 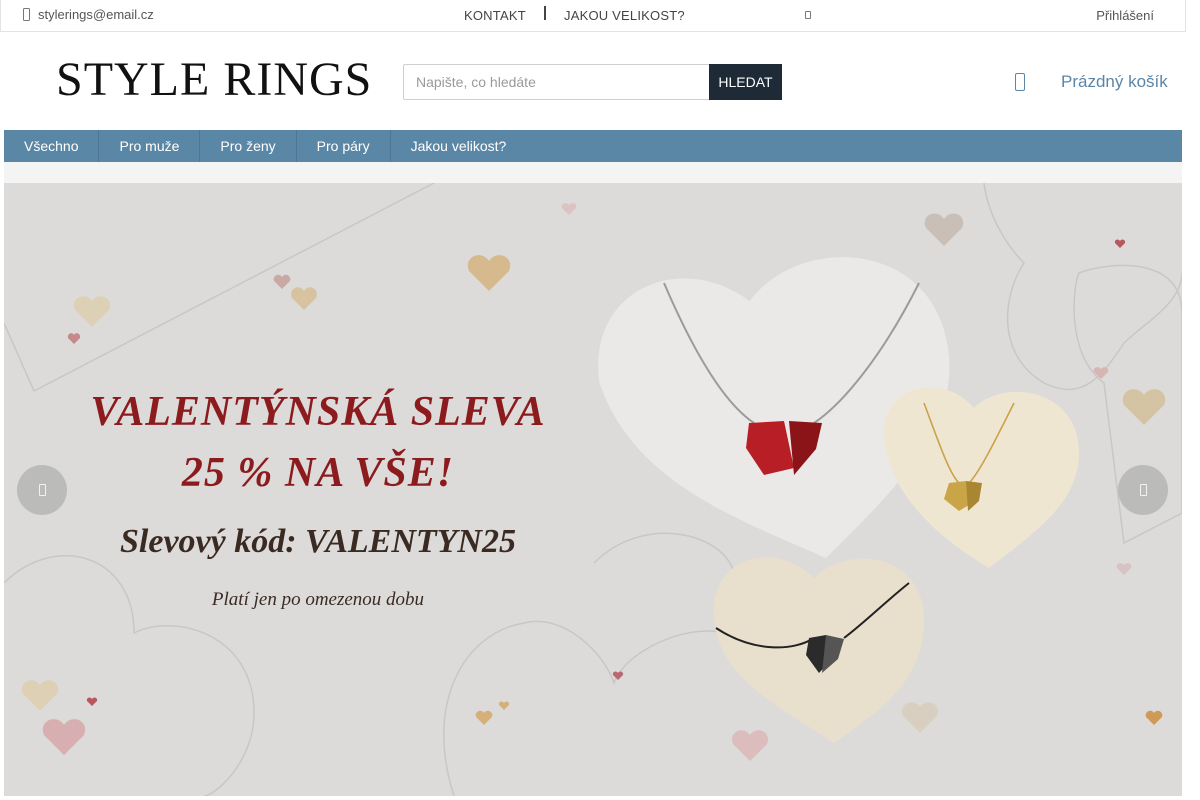 I want to click on category-jakou-velikost: Jakou velikost?, so click(x=459, y=146).